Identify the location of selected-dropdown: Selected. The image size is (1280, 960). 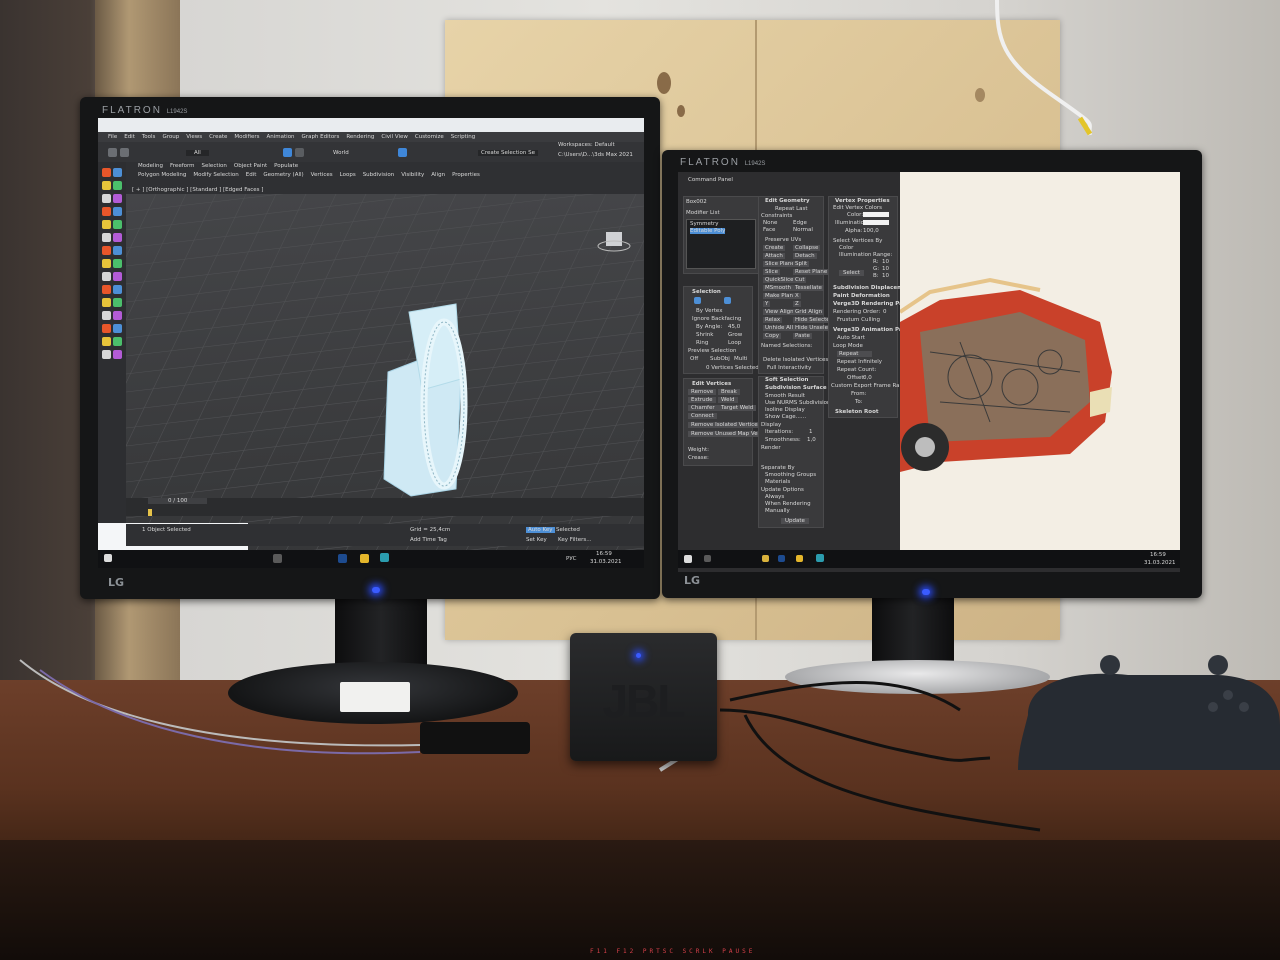
(568, 530).